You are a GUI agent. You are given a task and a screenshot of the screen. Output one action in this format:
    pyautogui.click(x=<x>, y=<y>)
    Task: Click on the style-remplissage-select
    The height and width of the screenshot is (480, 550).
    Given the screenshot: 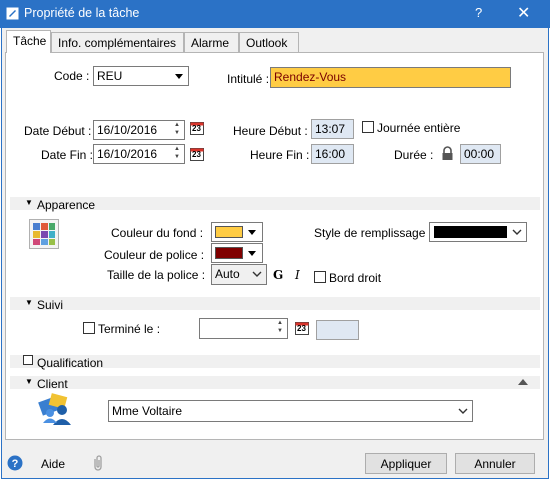 What is the action you would take?
    pyautogui.click(x=478, y=232)
    